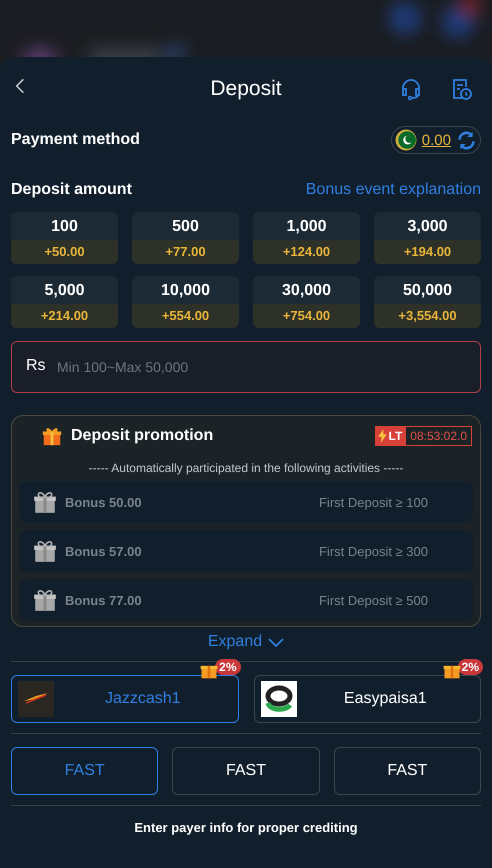 This screenshot has width=492, height=868. I want to click on page-title: Deposit, so click(246, 89).